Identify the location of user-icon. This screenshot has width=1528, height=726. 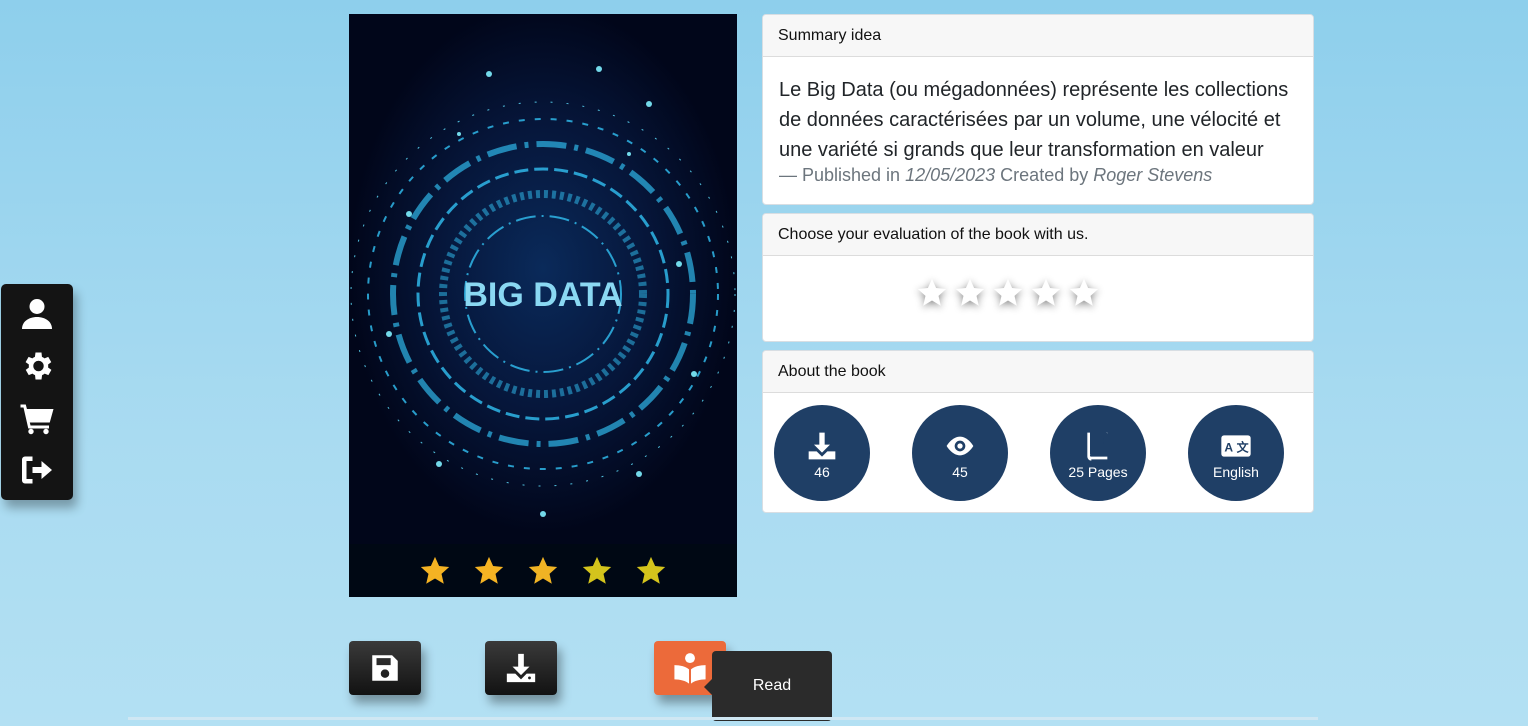
(37, 314).